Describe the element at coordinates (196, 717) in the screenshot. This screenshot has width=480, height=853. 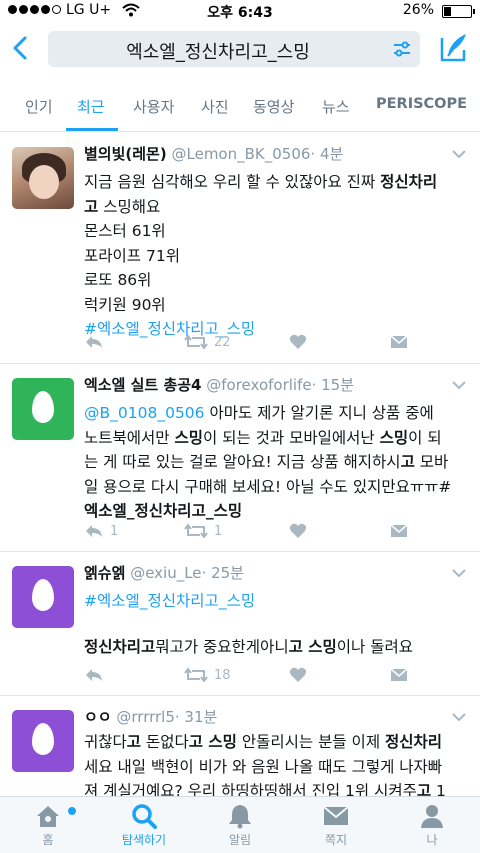
I see `tweet-time: · 31분` at that location.